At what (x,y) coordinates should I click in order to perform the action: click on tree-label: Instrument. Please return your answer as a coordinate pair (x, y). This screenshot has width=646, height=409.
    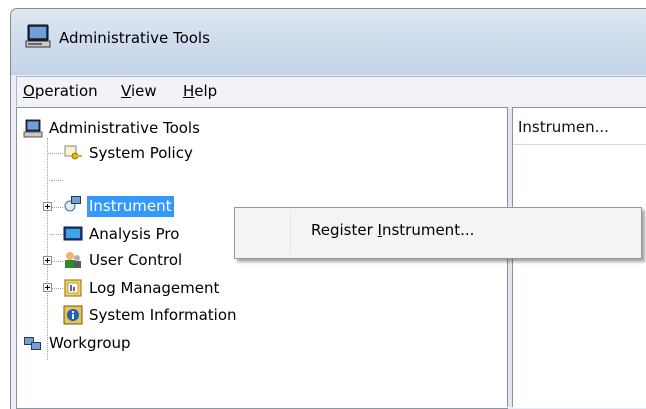
    Looking at the image, I should click on (130, 206).